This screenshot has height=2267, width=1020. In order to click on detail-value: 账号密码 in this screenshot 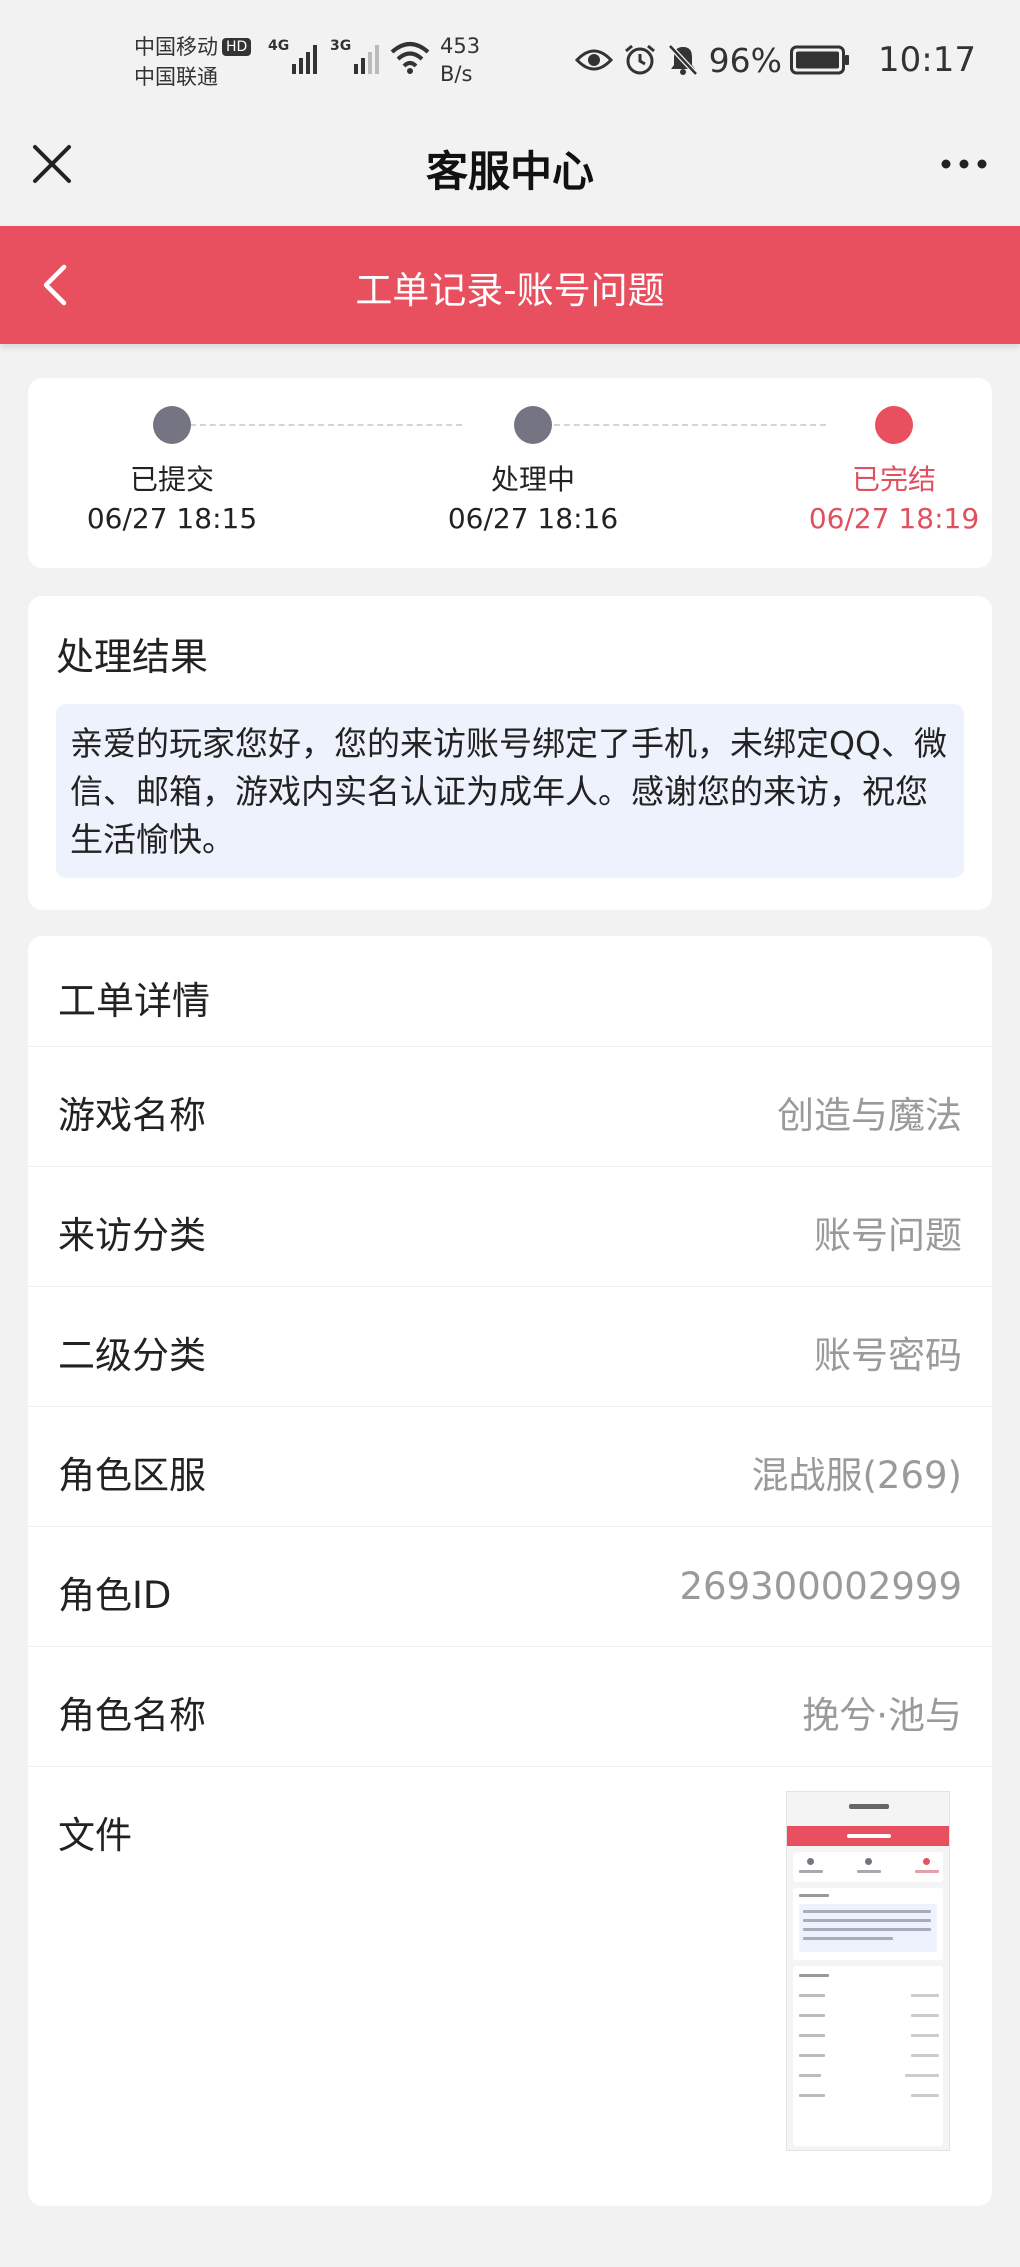, I will do `click(888, 1355)`.